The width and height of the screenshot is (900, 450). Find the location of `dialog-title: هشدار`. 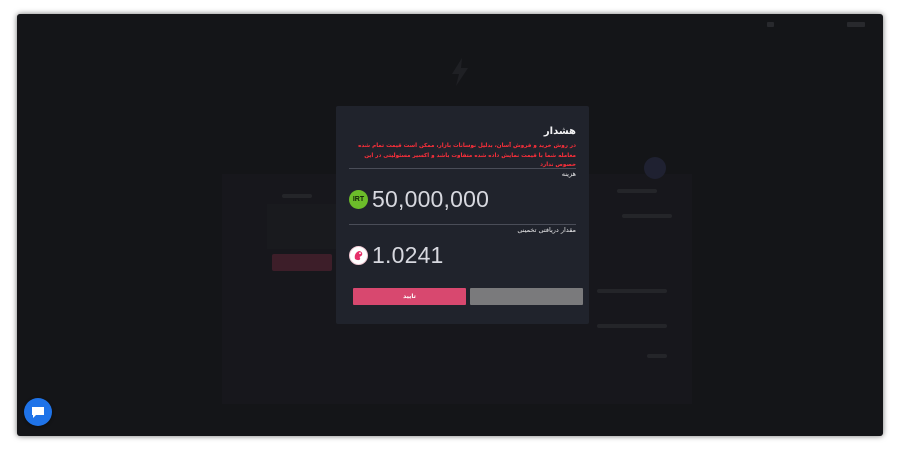

dialog-title: هشدار is located at coordinates (559, 131).